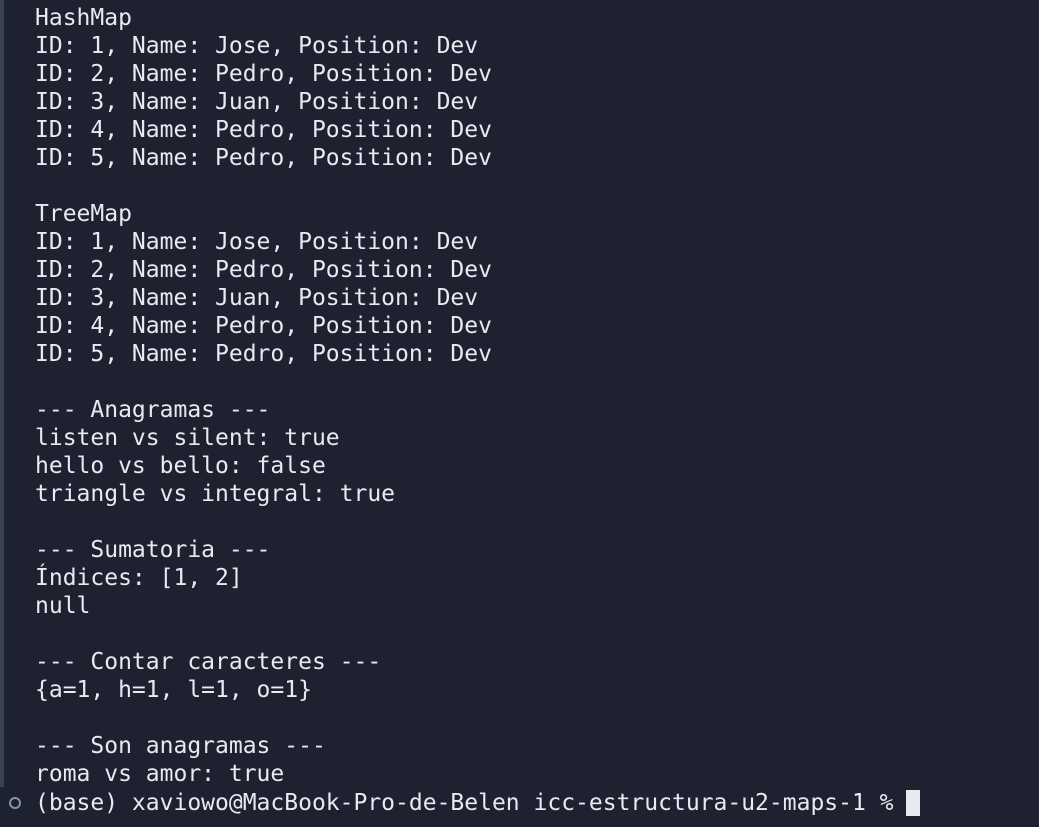 The height and width of the screenshot is (827, 1039). I want to click on output-line: null, so click(63, 606).